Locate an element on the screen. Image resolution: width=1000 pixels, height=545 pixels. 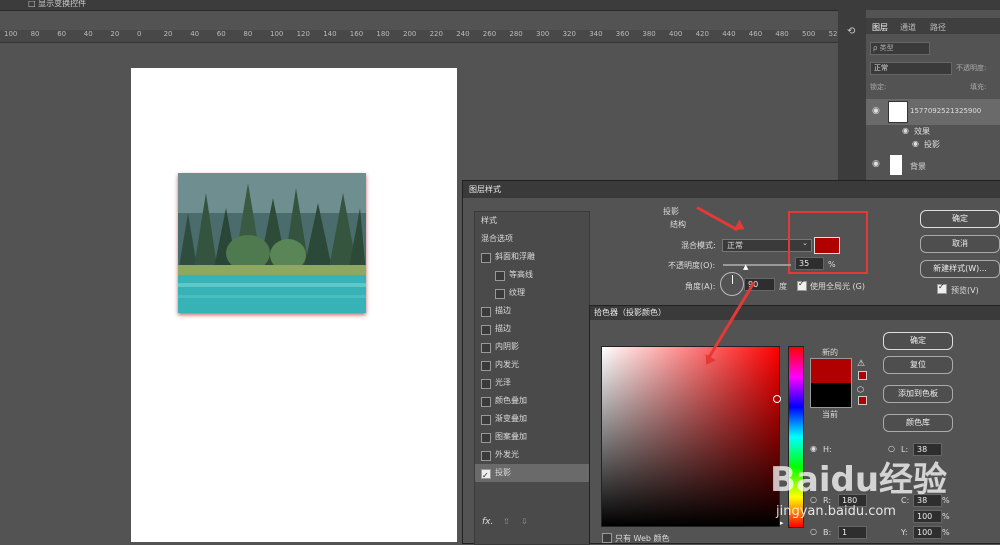
forest-lake-image is located at coordinates (272, 243).